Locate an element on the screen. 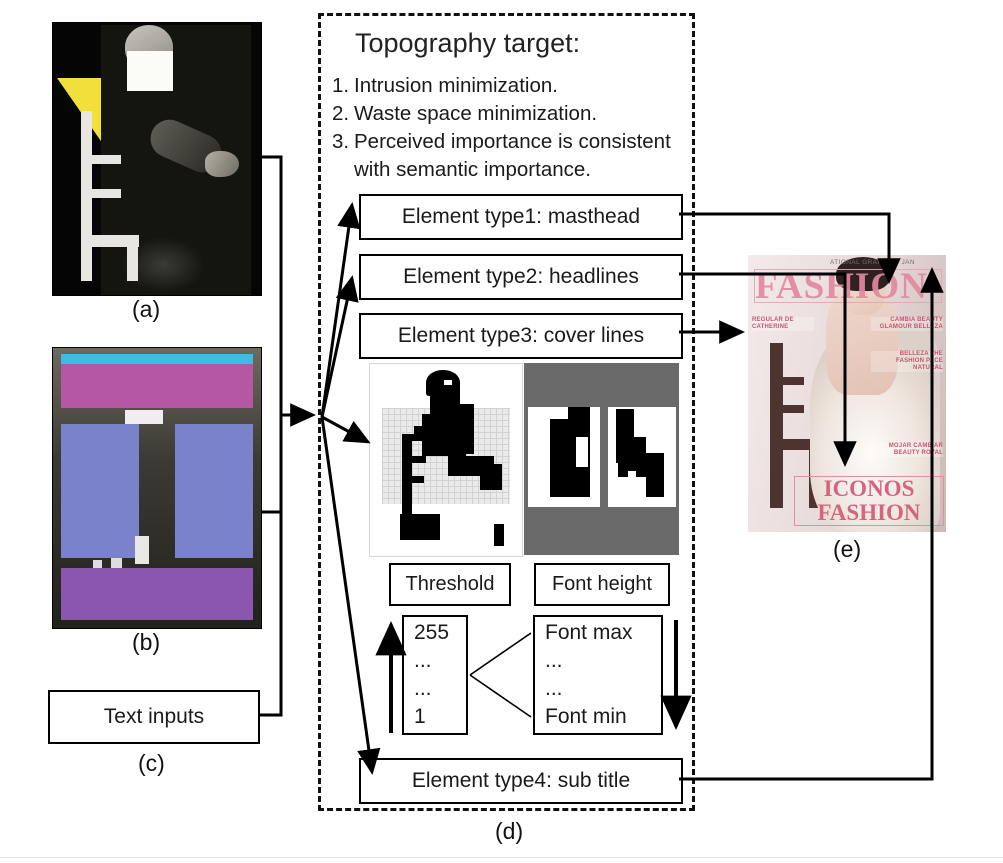 This screenshot has width=1003, height=863. item-number: 3. is located at coordinates (341, 141).